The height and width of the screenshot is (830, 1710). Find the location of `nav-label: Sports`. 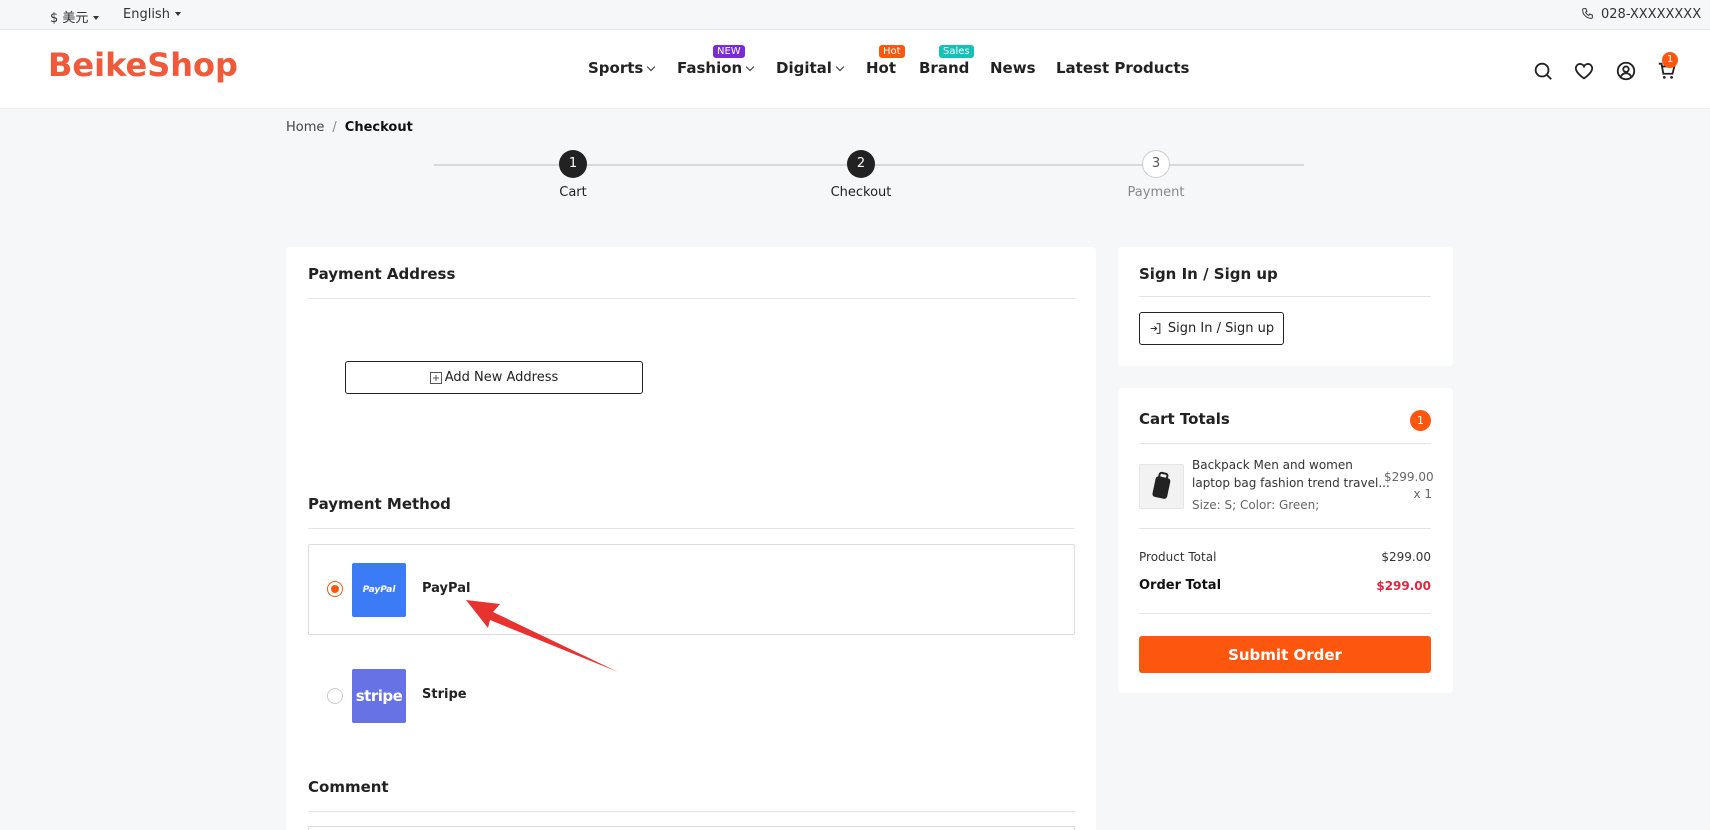

nav-label: Sports is located at coordinates (616, 68).